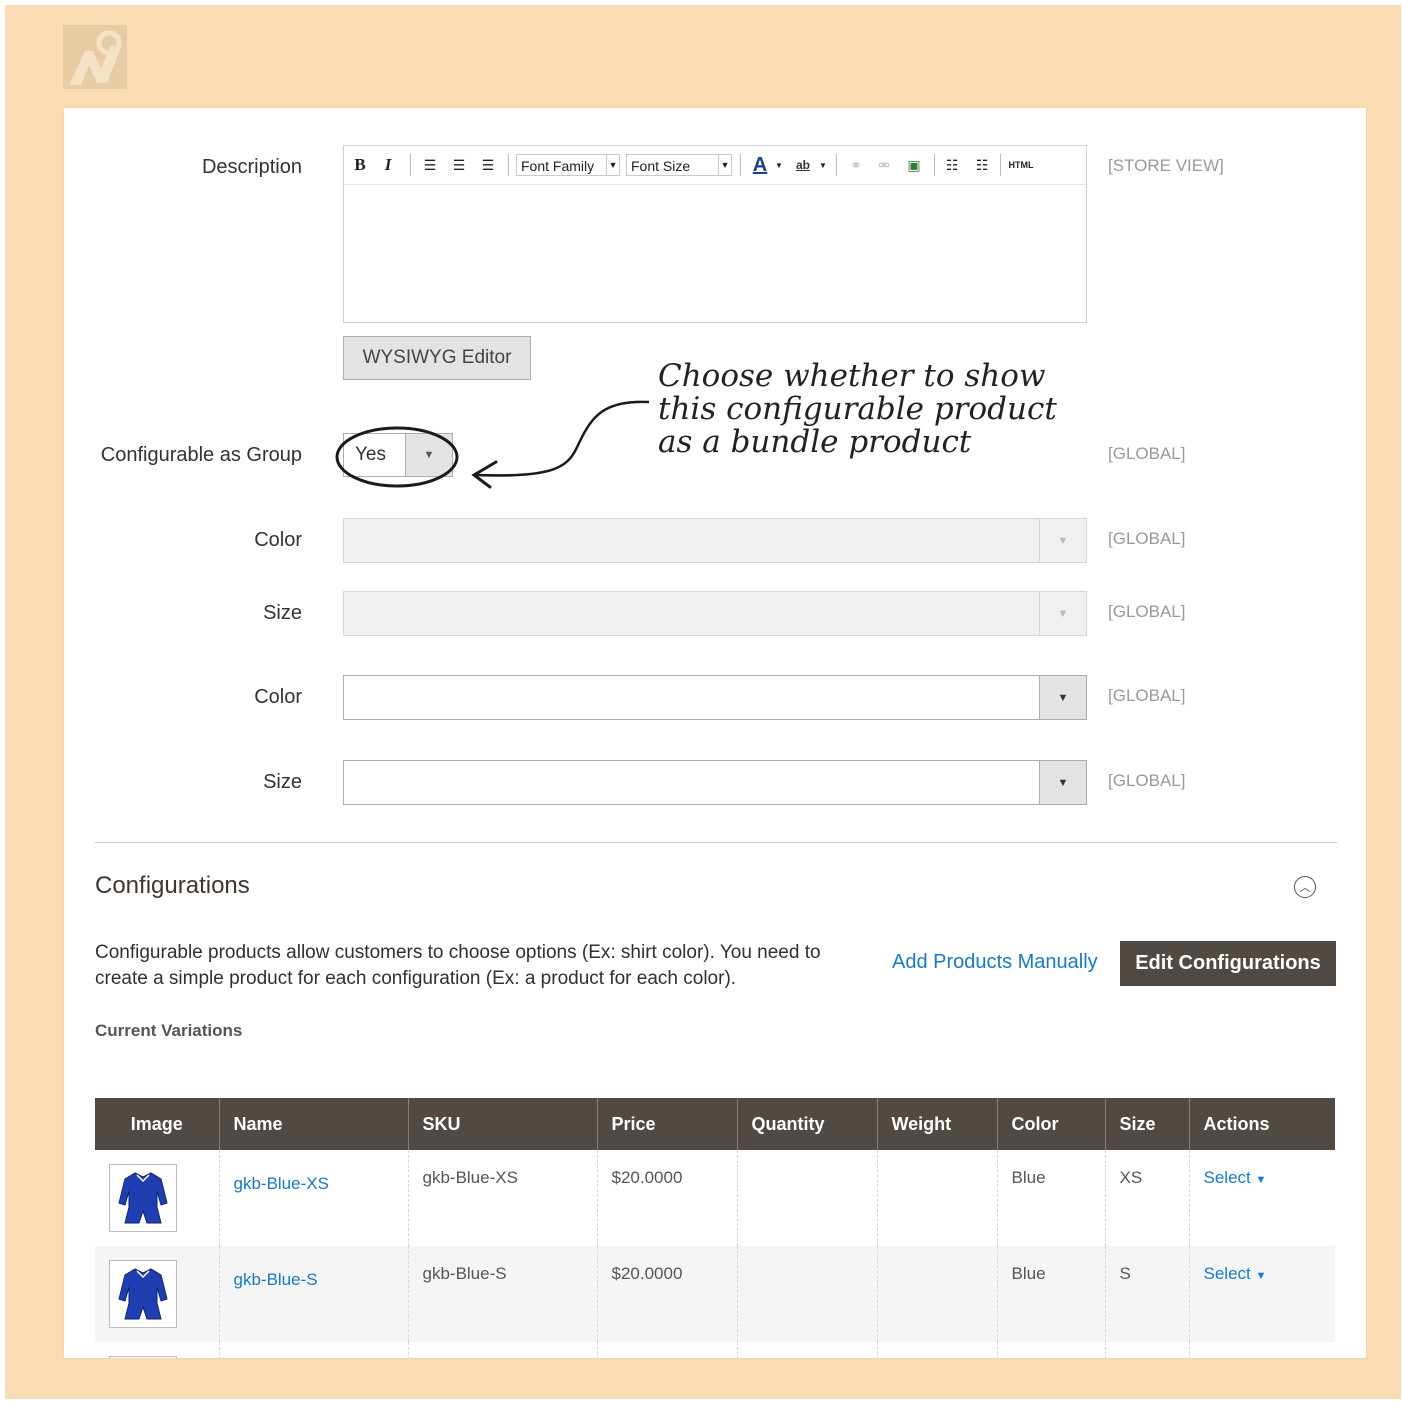 The height and width of the screenshot is (1401, 1402). I want to click on annotation-line: as a bundle product, so click(815, 442).